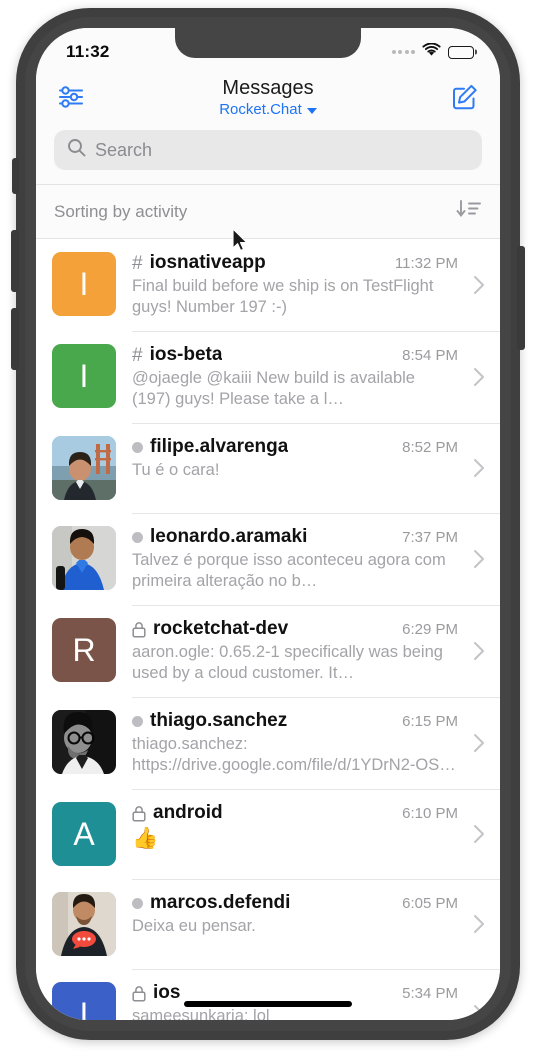 The image size is (536, 1055). Describe the element at coordinates (295, 813) in the screenshot. I see `chat-item-header: android 6:10 PM` at that location.